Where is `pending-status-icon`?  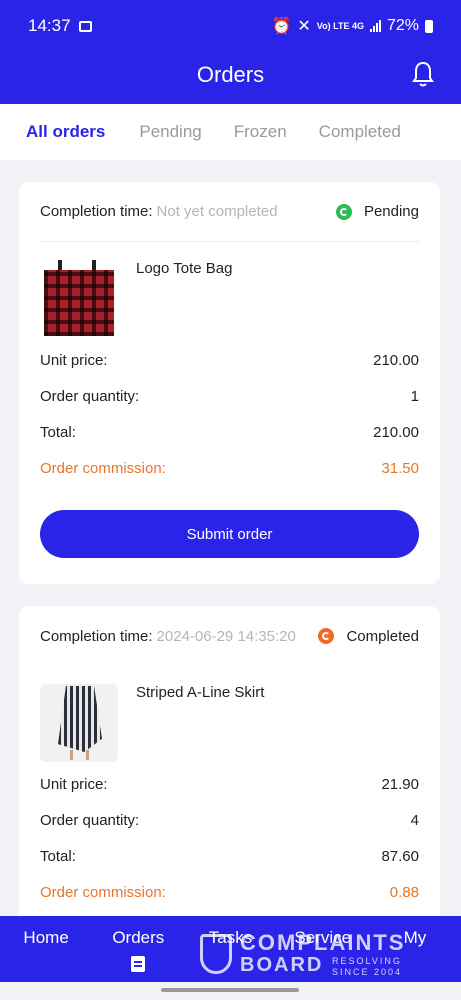 pending-status-icon is located at coordinates (343, 211).